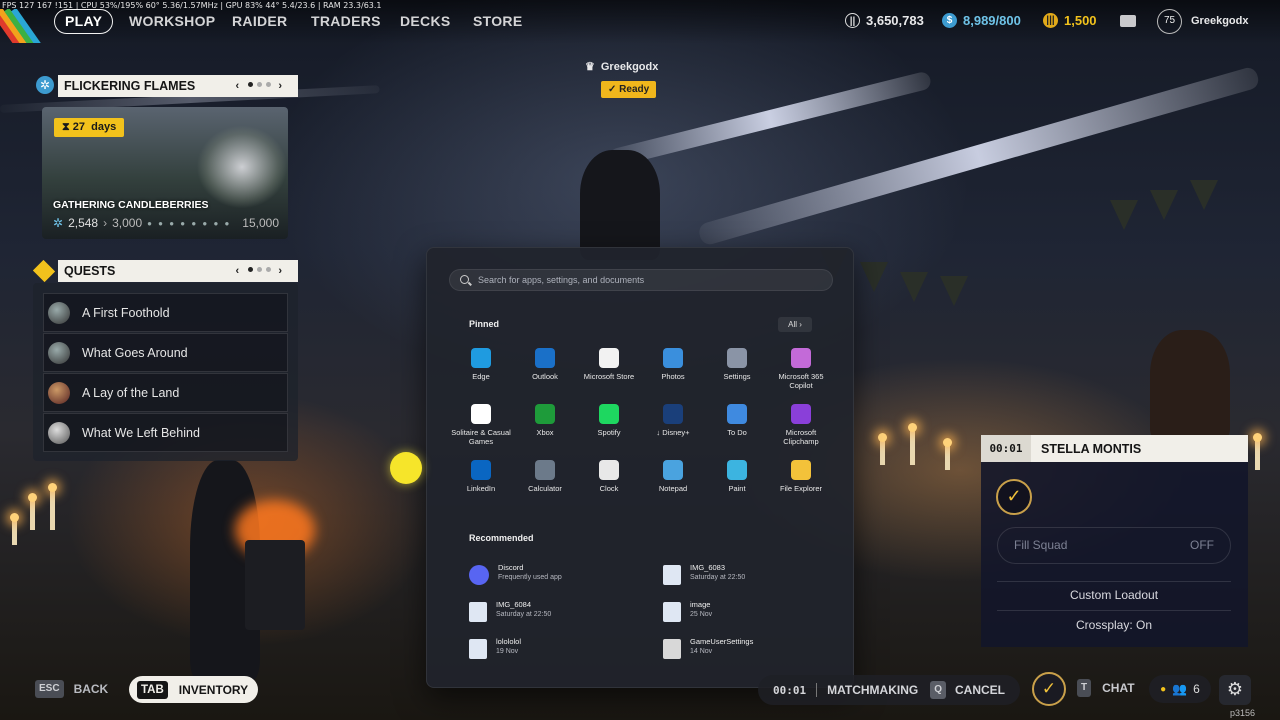 The height and width of the screenshot is (720, 1280). Describe the element at coordinates (1106, 688) in the screenshot. I see `chat-button: T CHAT` at that location.